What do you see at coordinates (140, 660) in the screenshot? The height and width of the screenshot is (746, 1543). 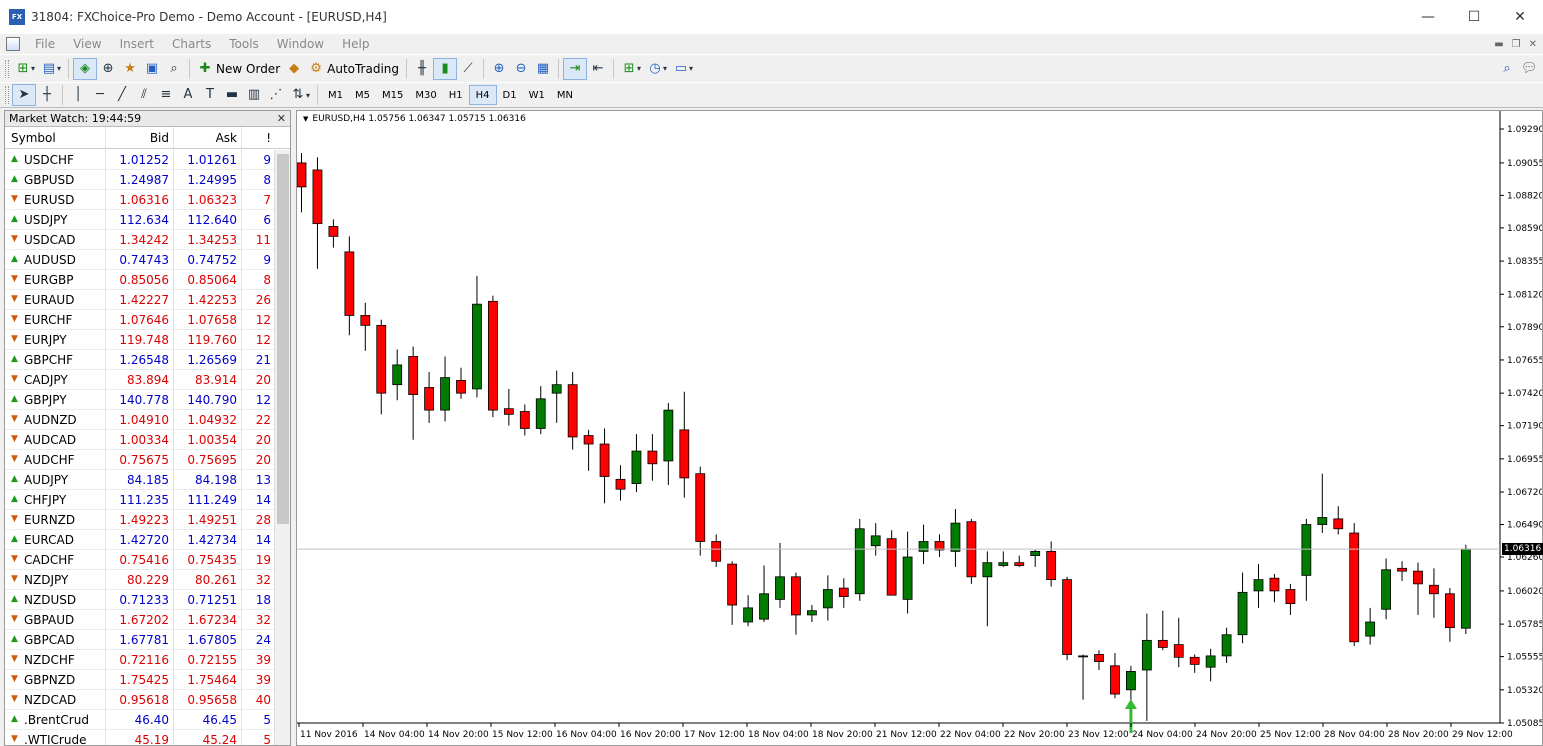 I see `table-row: ▼ NZDCHF 0.72116 0.72155 39` at bounding box center [140, 660].